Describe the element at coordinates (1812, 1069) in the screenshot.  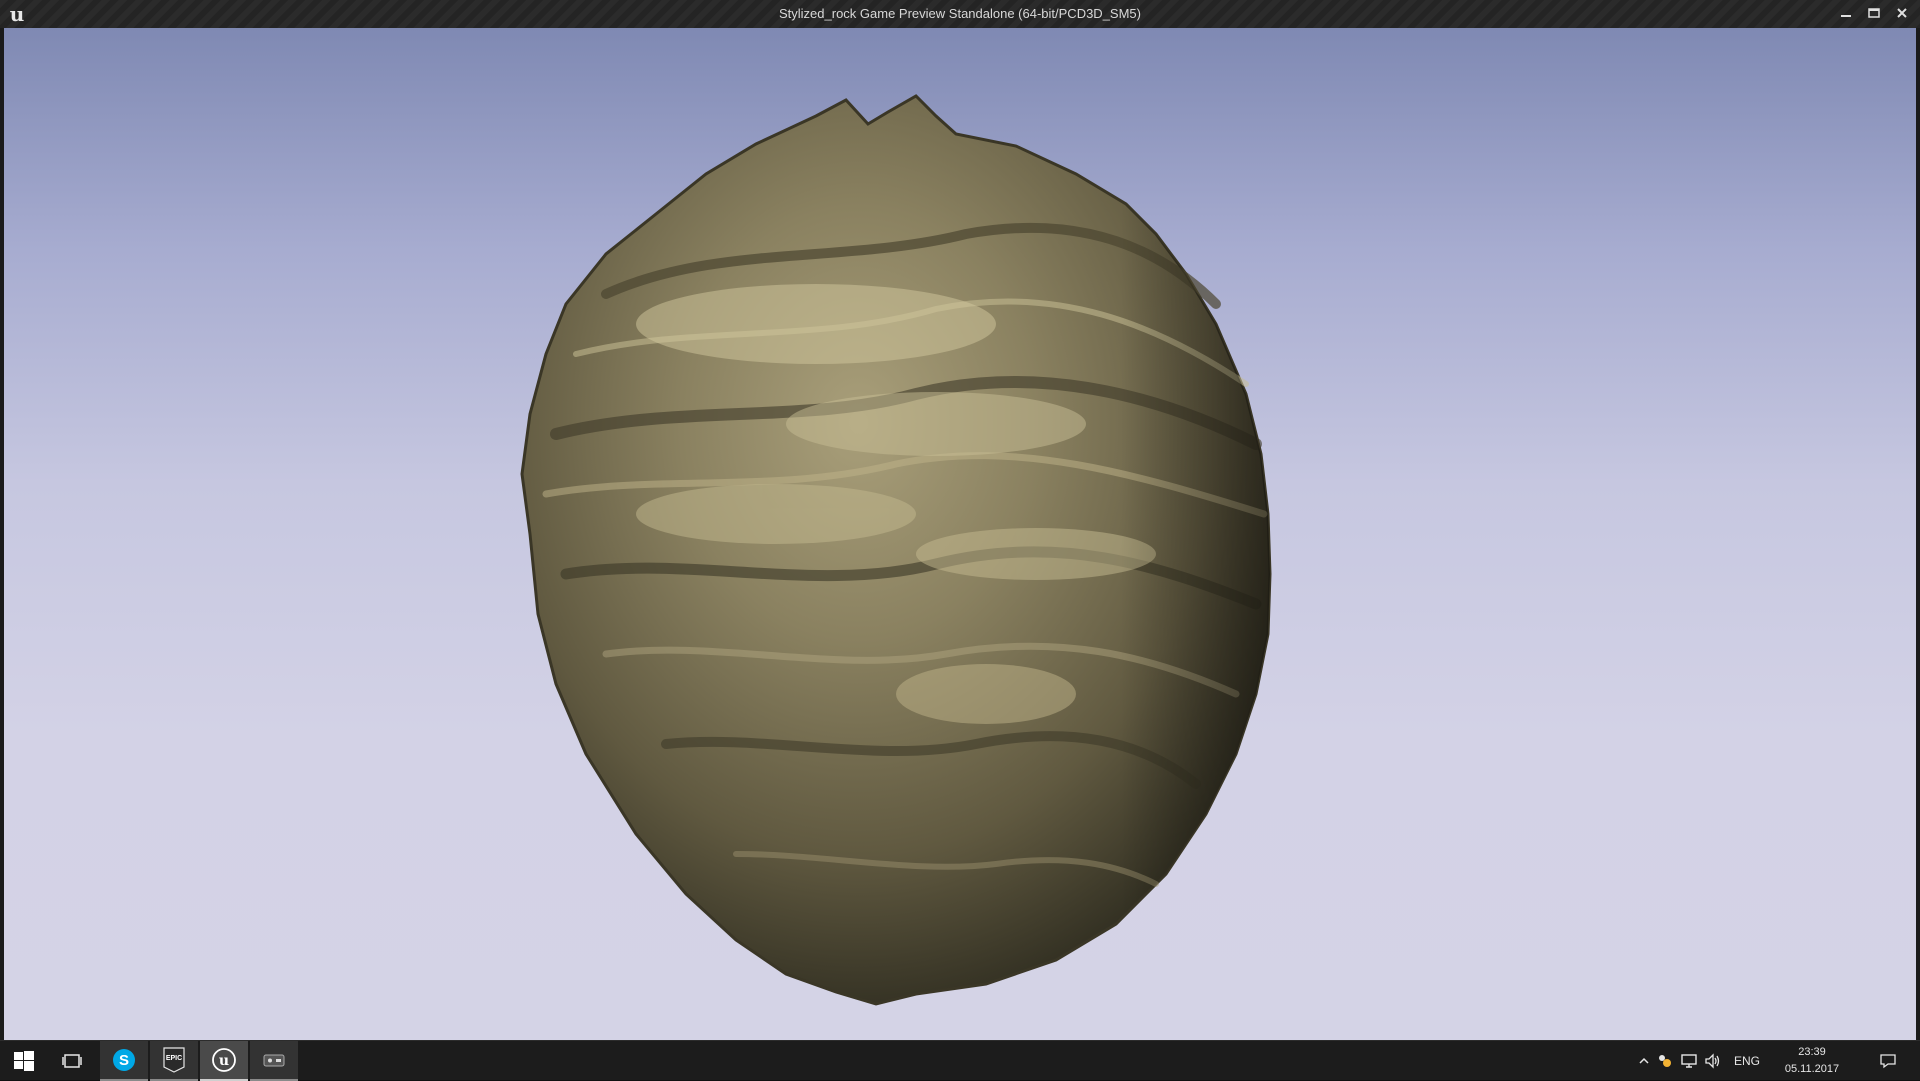
I see `clock-date: 05.11.2017` at that location.